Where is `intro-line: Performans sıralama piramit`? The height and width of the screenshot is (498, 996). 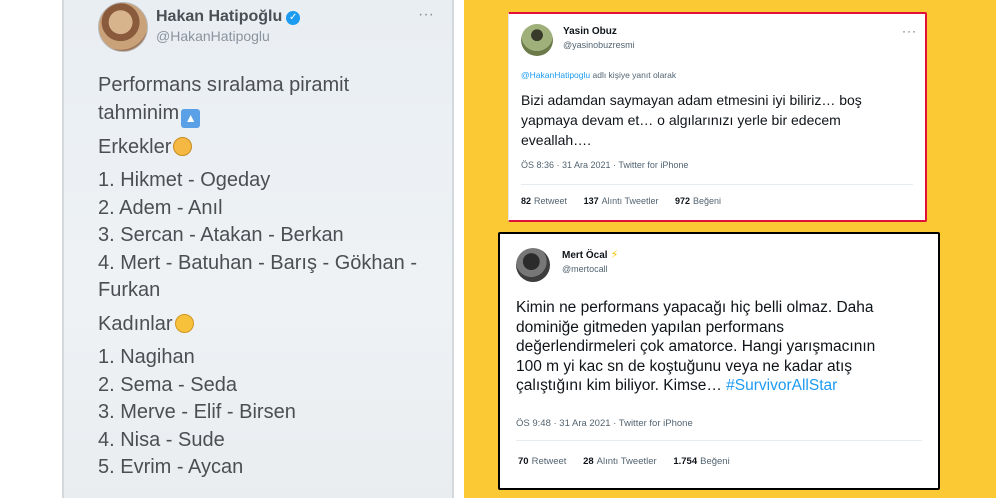
intro-line: Performans sıralama piramit is located at coordinates (224, 85).